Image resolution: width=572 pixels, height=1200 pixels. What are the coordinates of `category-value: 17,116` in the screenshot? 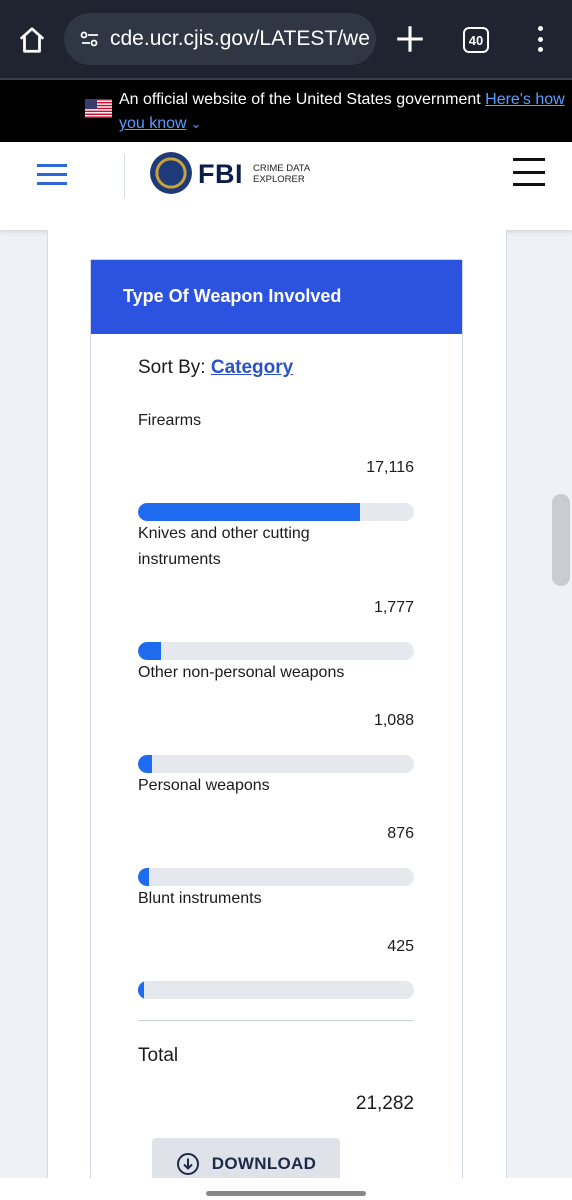 It's located at (390, 467).